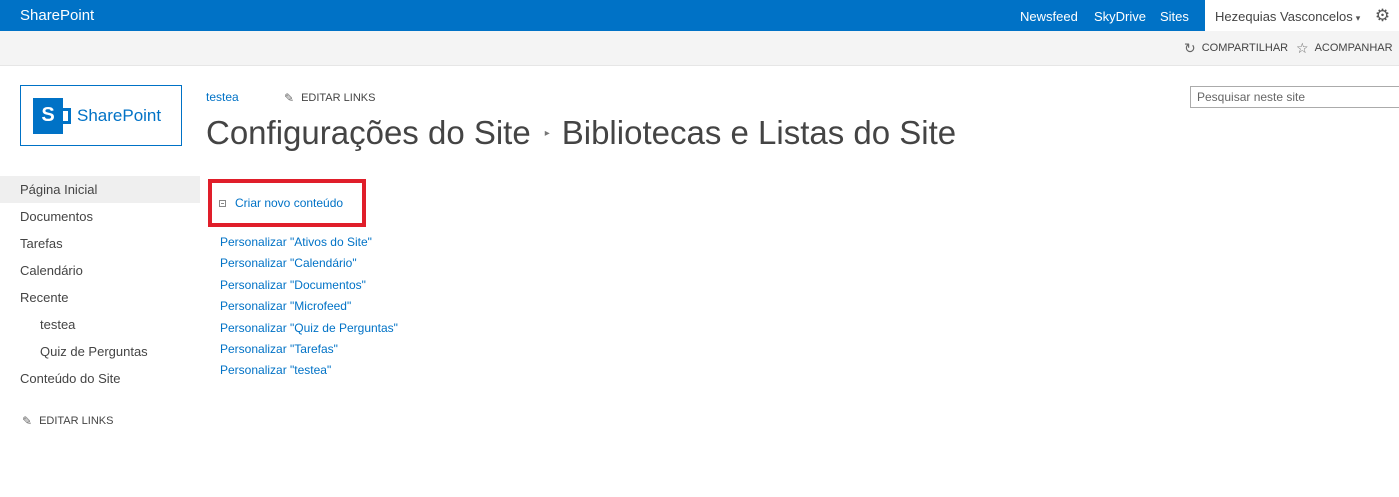 Image resolution: width=1399 pixels, height=497 pixels. What do you see at coordinates (309, 372) in the screenshot?
I see `customize-testea-link: Personalizar "testea"` at bounding box center [309, 372].